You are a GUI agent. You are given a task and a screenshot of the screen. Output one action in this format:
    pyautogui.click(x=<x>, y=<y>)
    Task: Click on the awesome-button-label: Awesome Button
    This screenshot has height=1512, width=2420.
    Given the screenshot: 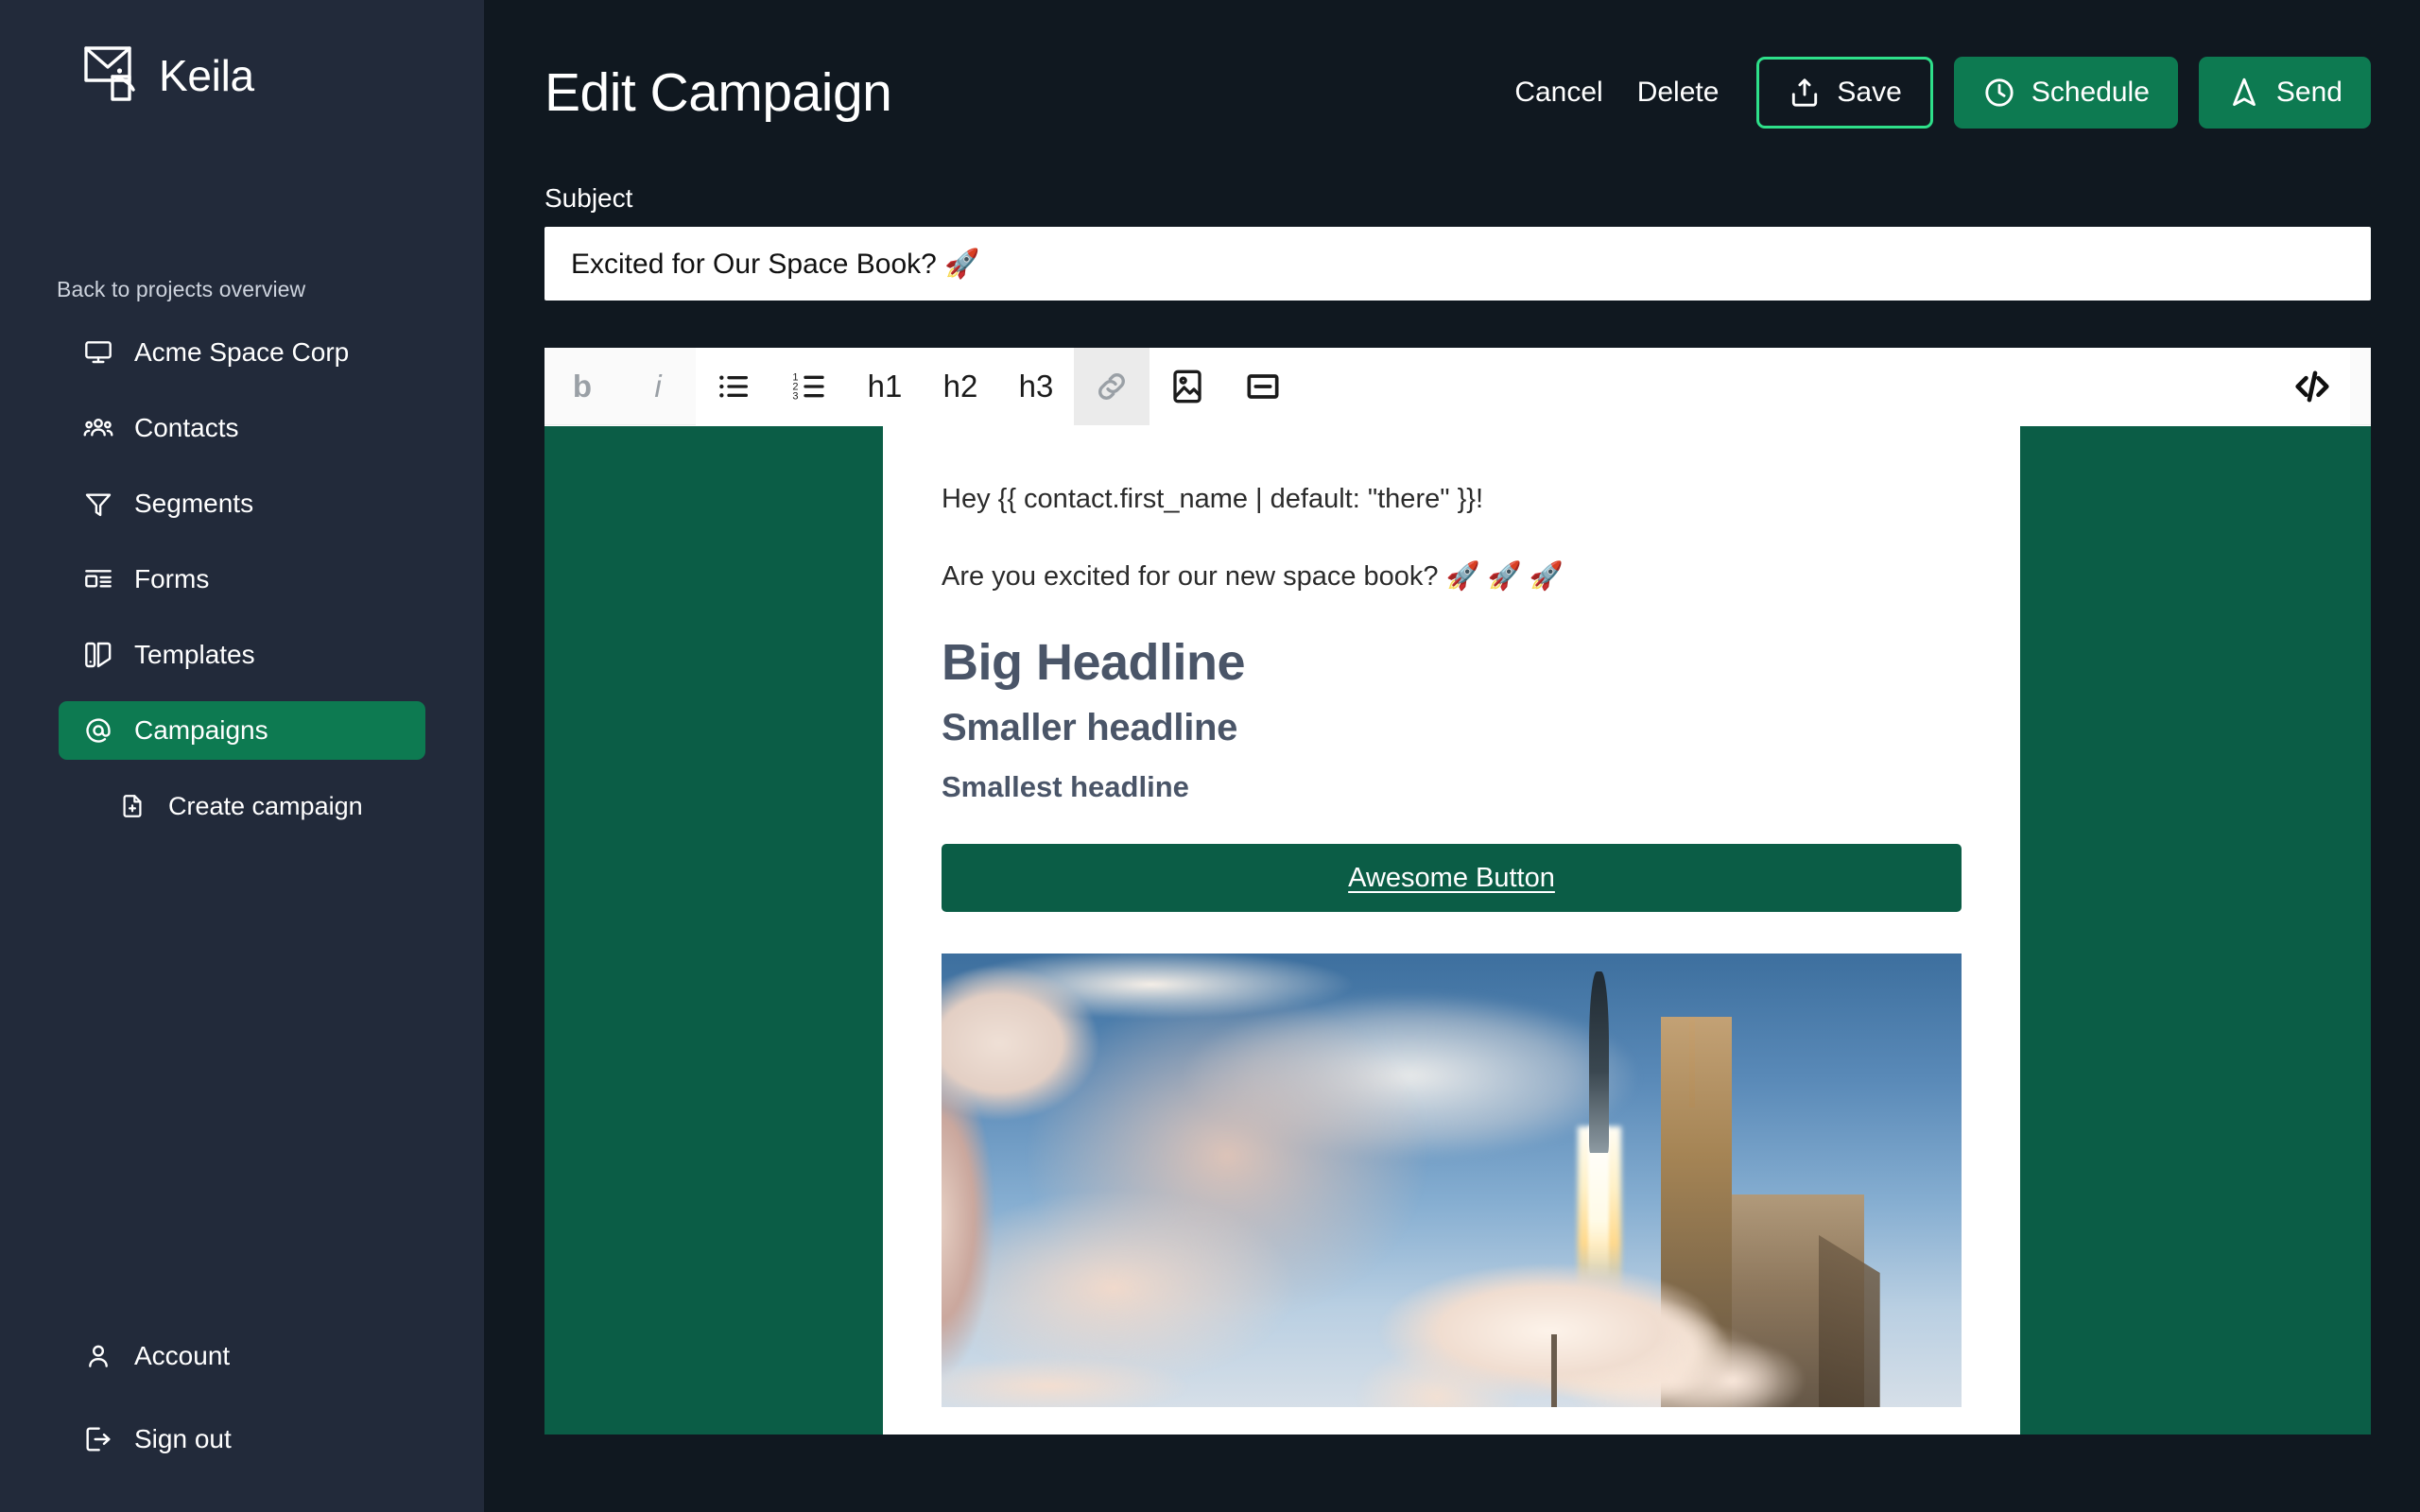 What is the action you would take?
    pyautogui.click(x=1452, y=877)
    